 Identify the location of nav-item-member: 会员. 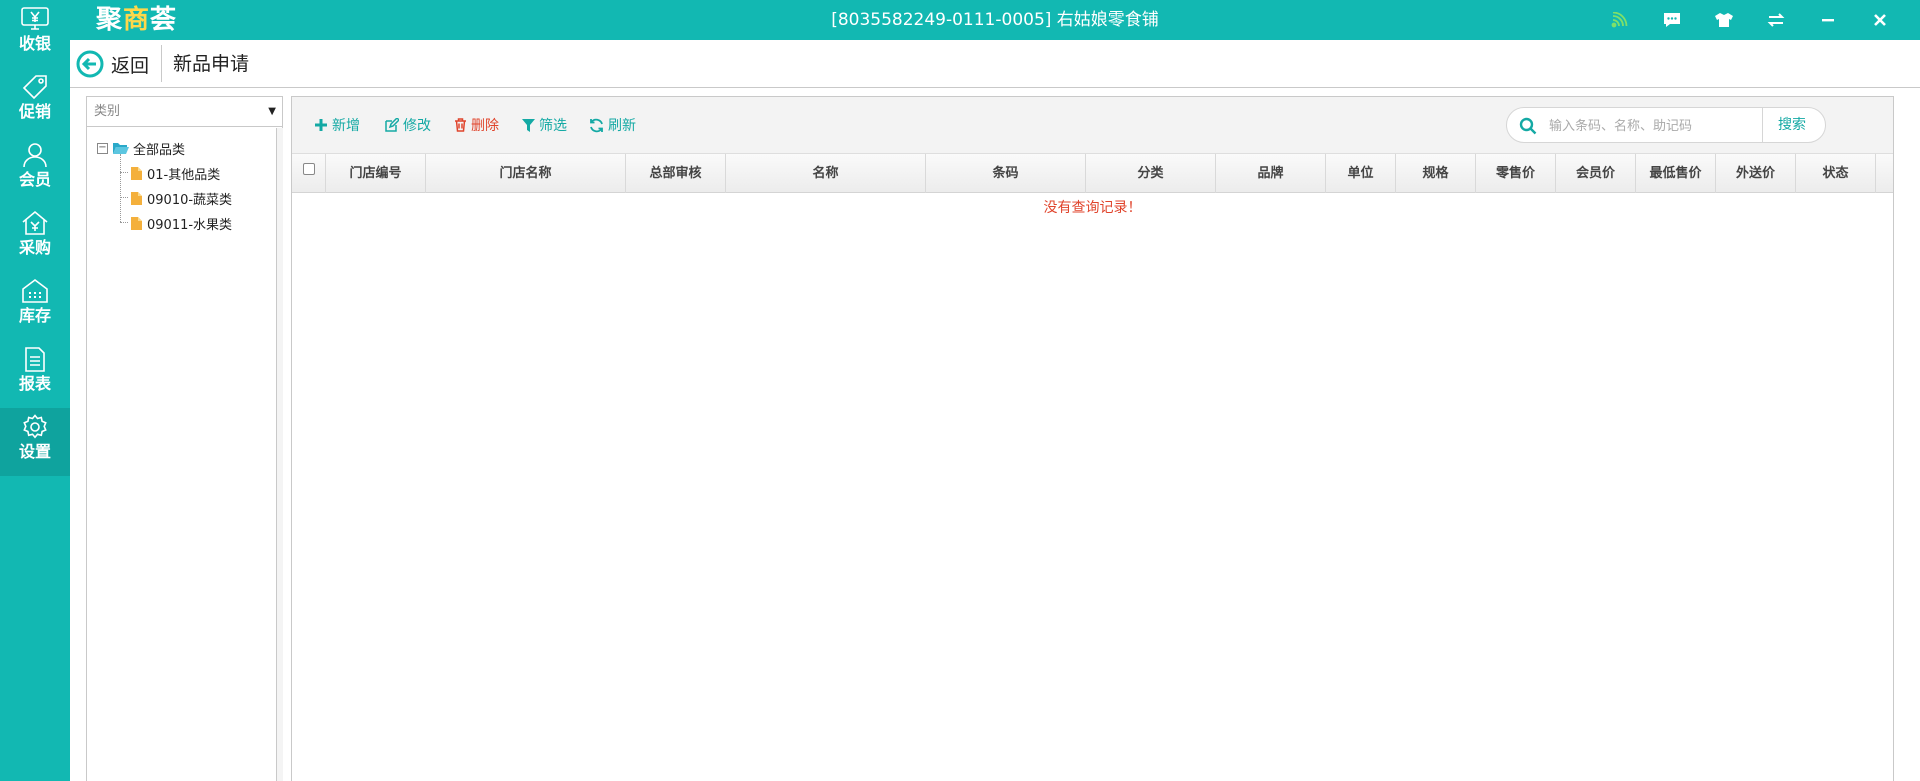
(35, 170).